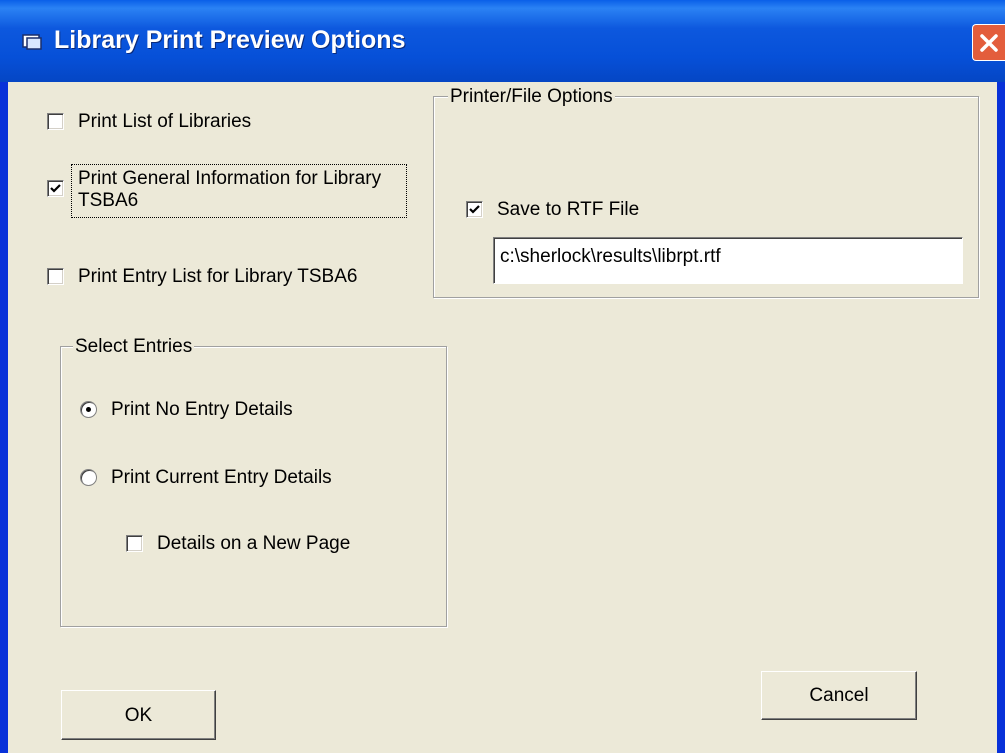  What do you see at coordinates (568, 209) in the screenshot?
I see `save-rtf-label: Save to RTF File` at bounding box center [568, 209].